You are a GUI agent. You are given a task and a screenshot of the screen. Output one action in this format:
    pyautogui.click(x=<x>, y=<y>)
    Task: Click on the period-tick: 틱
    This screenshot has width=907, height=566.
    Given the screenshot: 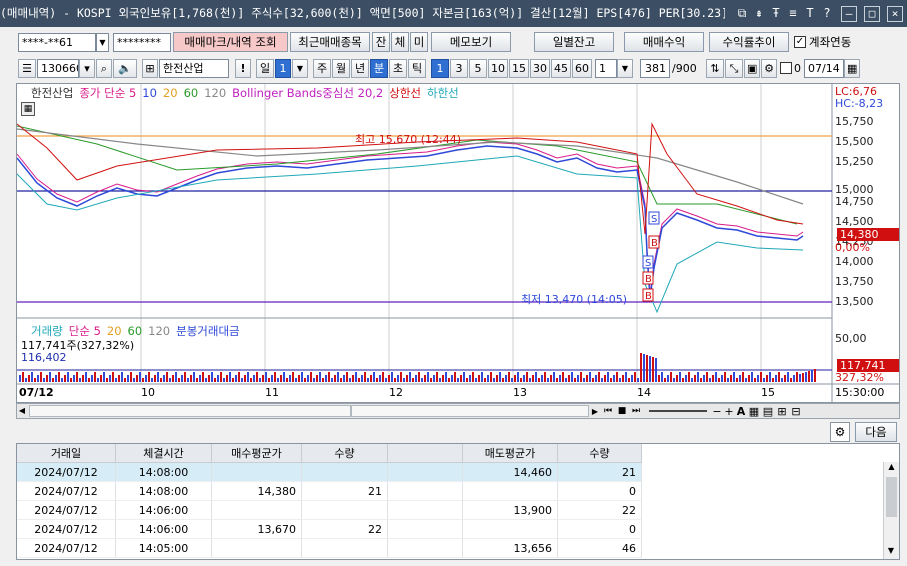 What is the action you would take?
    pyautogui.click(x=417, y=68)
    